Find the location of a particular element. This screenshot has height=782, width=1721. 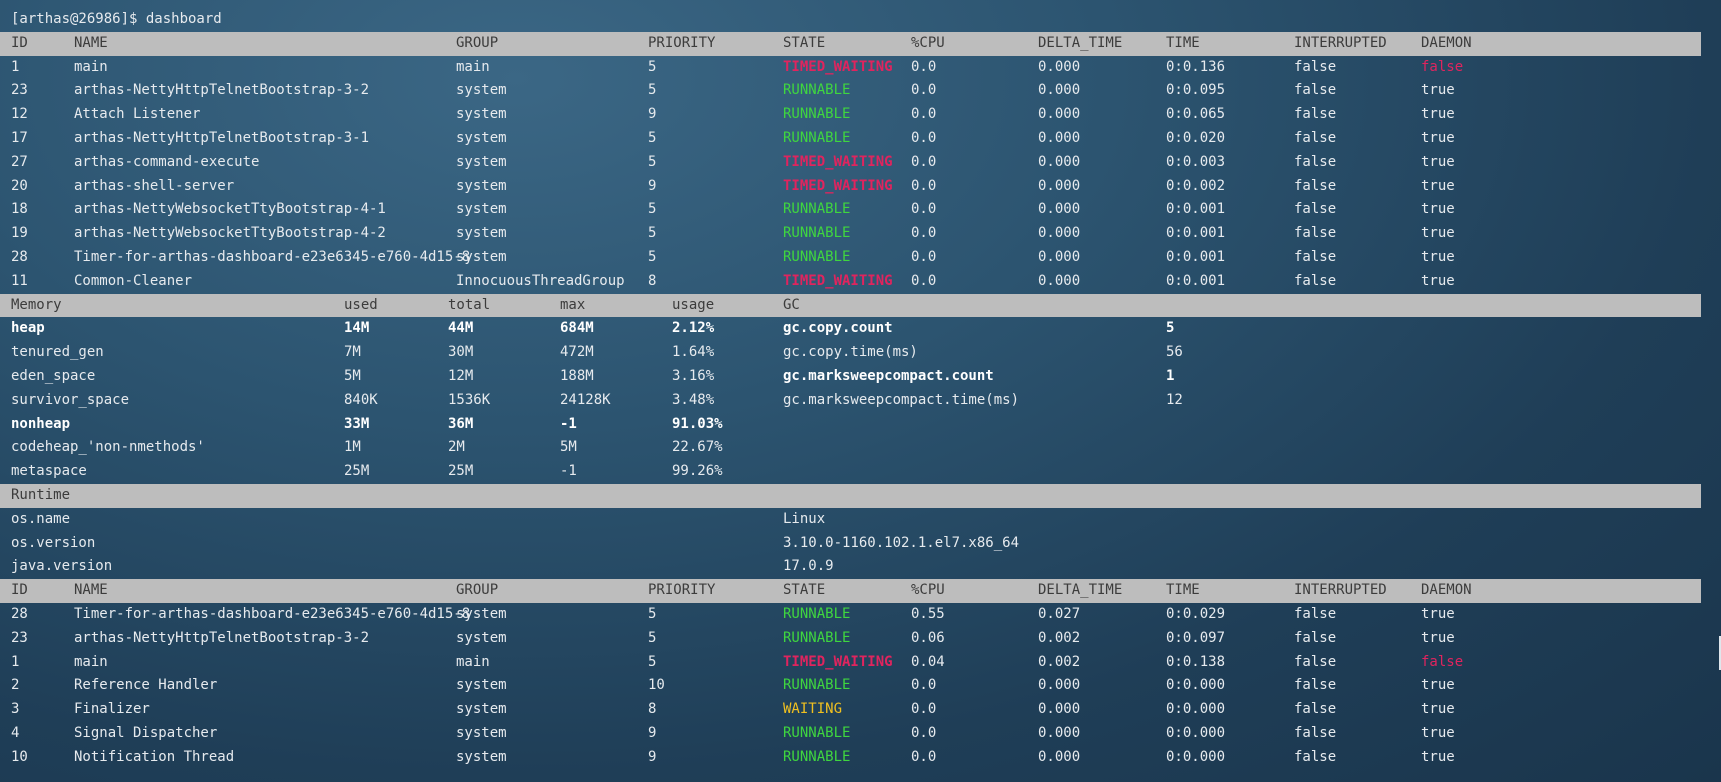

thread-name: Attach Listener is located at coordinates (137, 114).